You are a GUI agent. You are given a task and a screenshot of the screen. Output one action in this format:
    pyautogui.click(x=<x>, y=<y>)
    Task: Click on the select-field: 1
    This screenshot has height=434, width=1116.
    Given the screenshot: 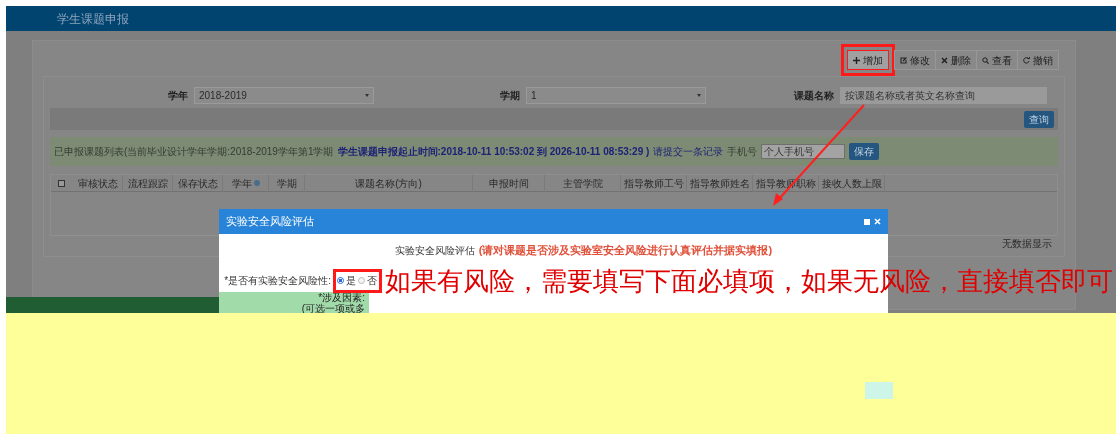 What is the action you would take?
    pyautogui.click(x=616, y=95)
    